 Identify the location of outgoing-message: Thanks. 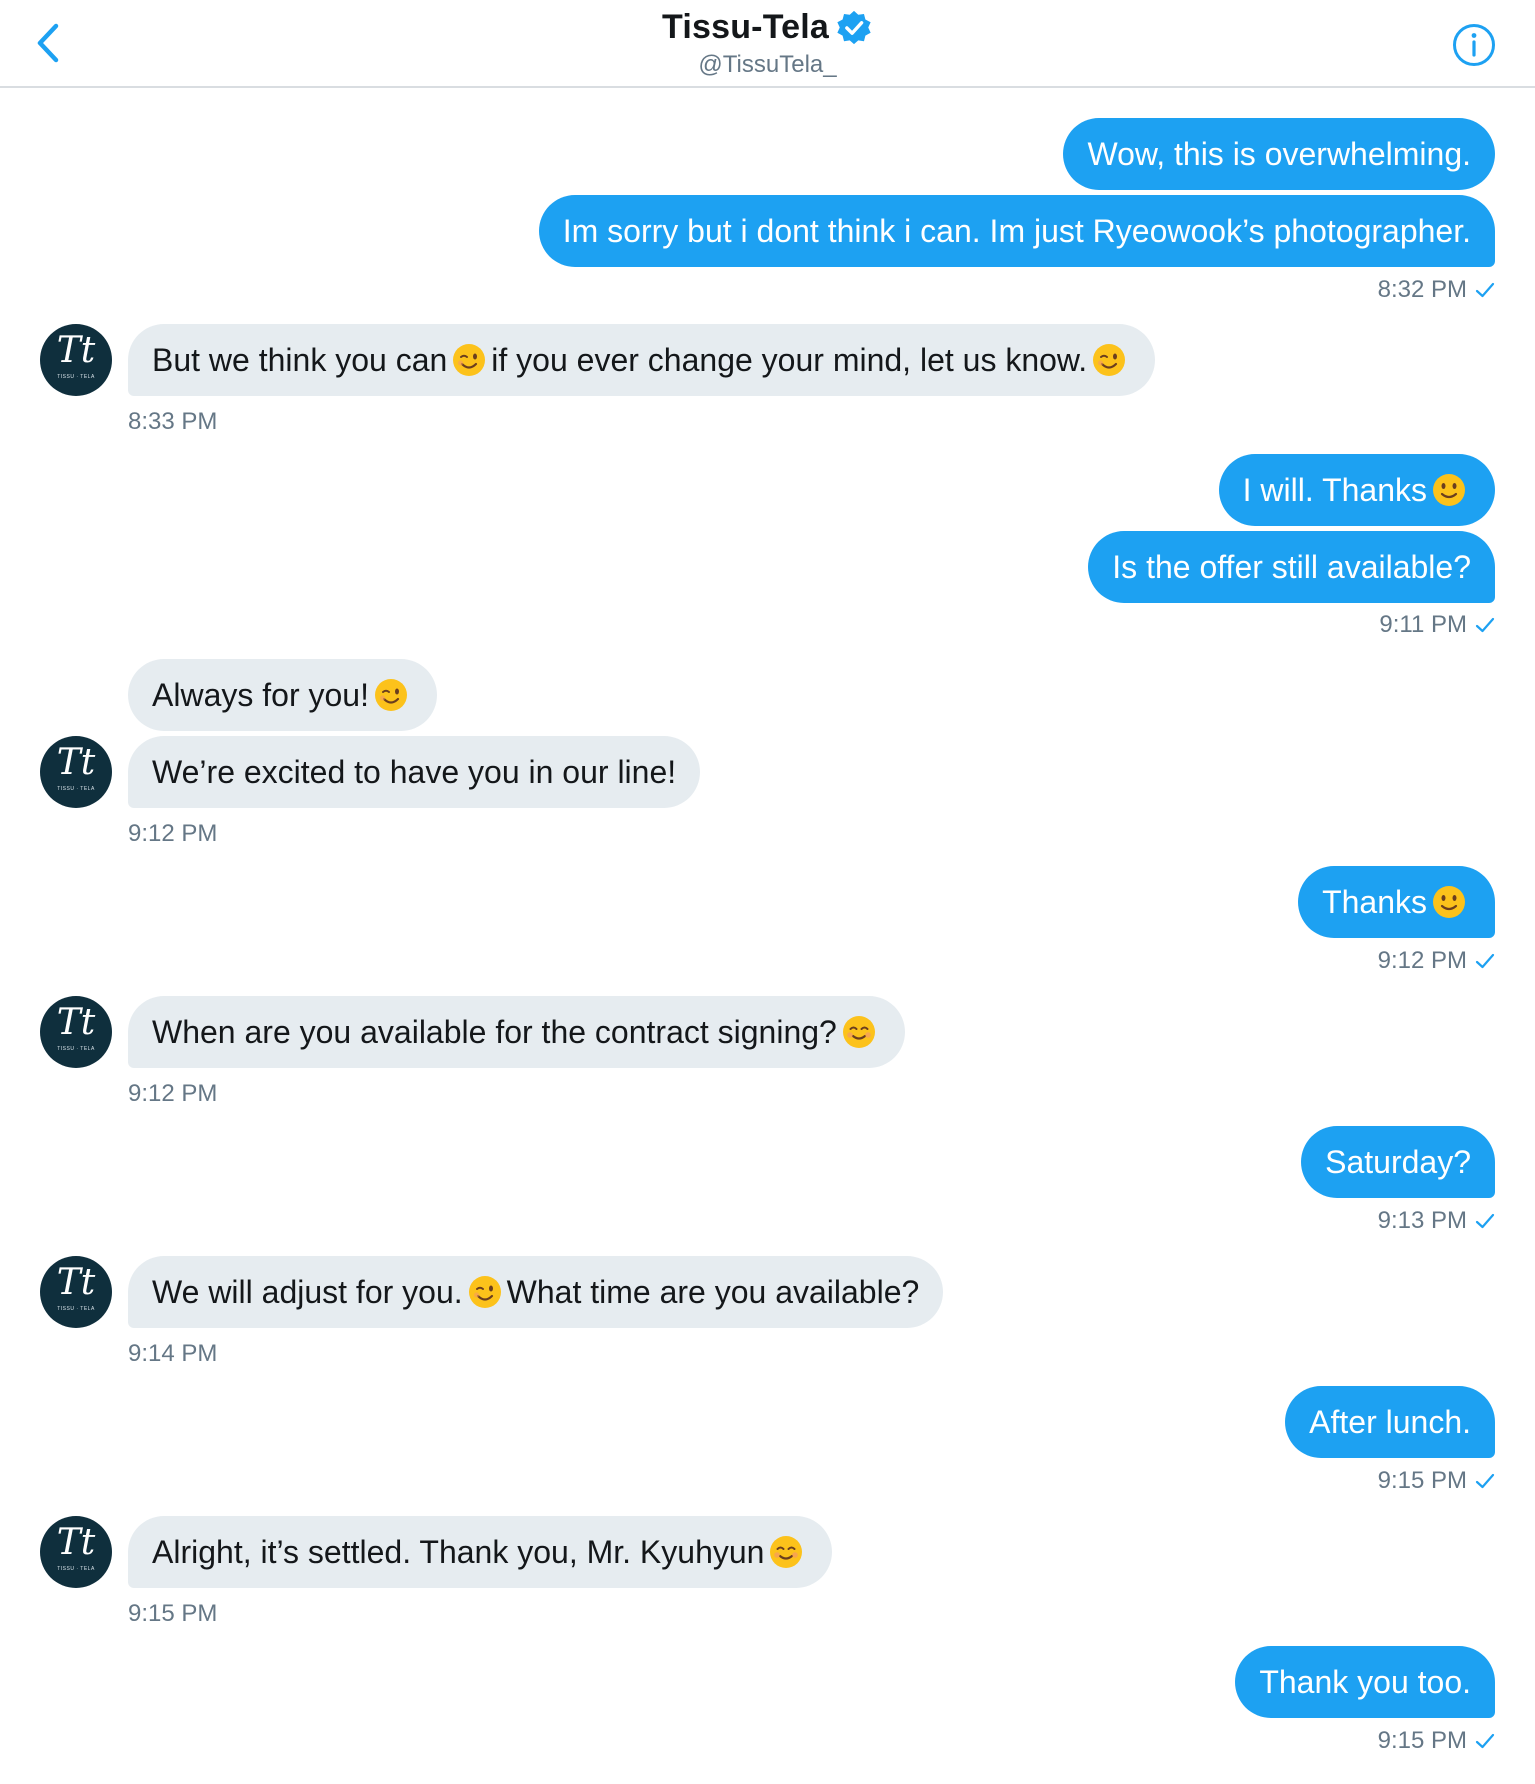
(1396, 902).